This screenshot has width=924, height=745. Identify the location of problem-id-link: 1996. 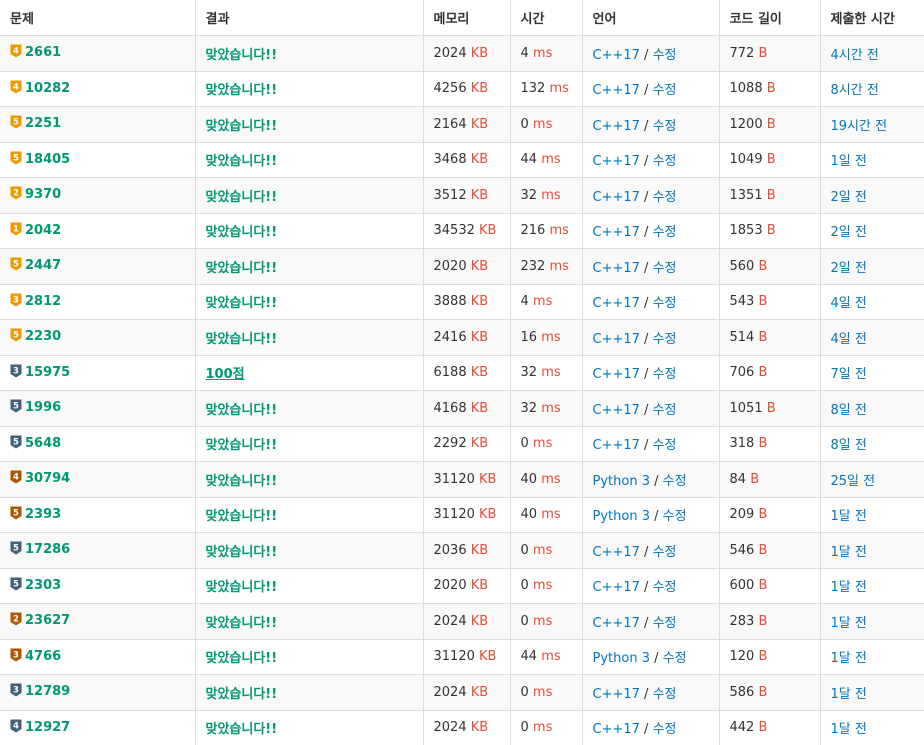
(43, 407).